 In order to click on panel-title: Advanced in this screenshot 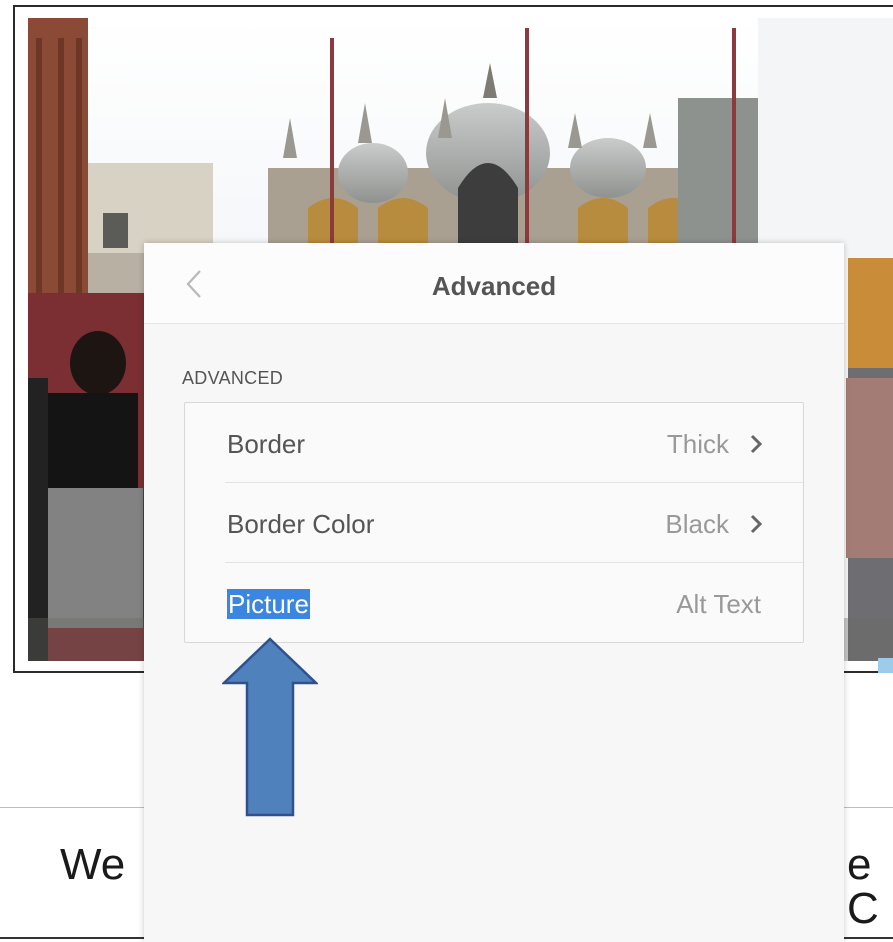, I will do `click(494, 286)`.